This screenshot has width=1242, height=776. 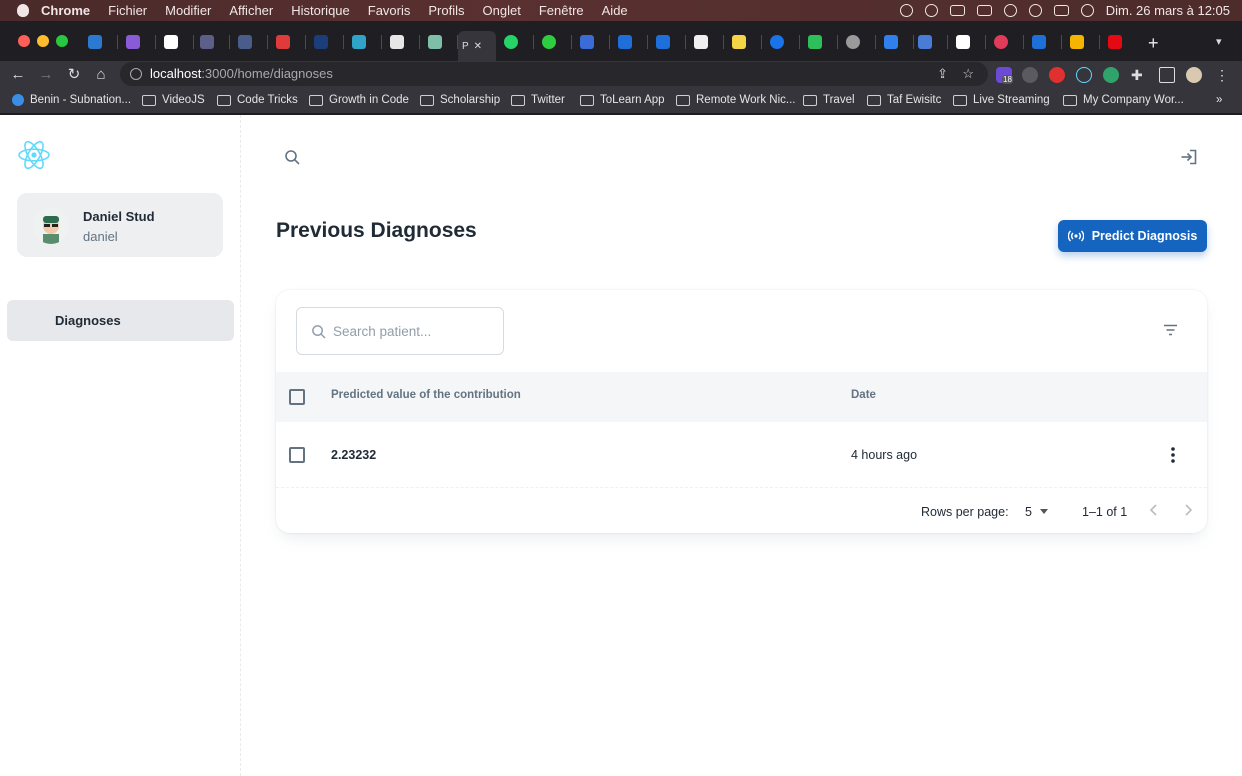 I want to click on search-patient-field, so click(x=400, y=331).